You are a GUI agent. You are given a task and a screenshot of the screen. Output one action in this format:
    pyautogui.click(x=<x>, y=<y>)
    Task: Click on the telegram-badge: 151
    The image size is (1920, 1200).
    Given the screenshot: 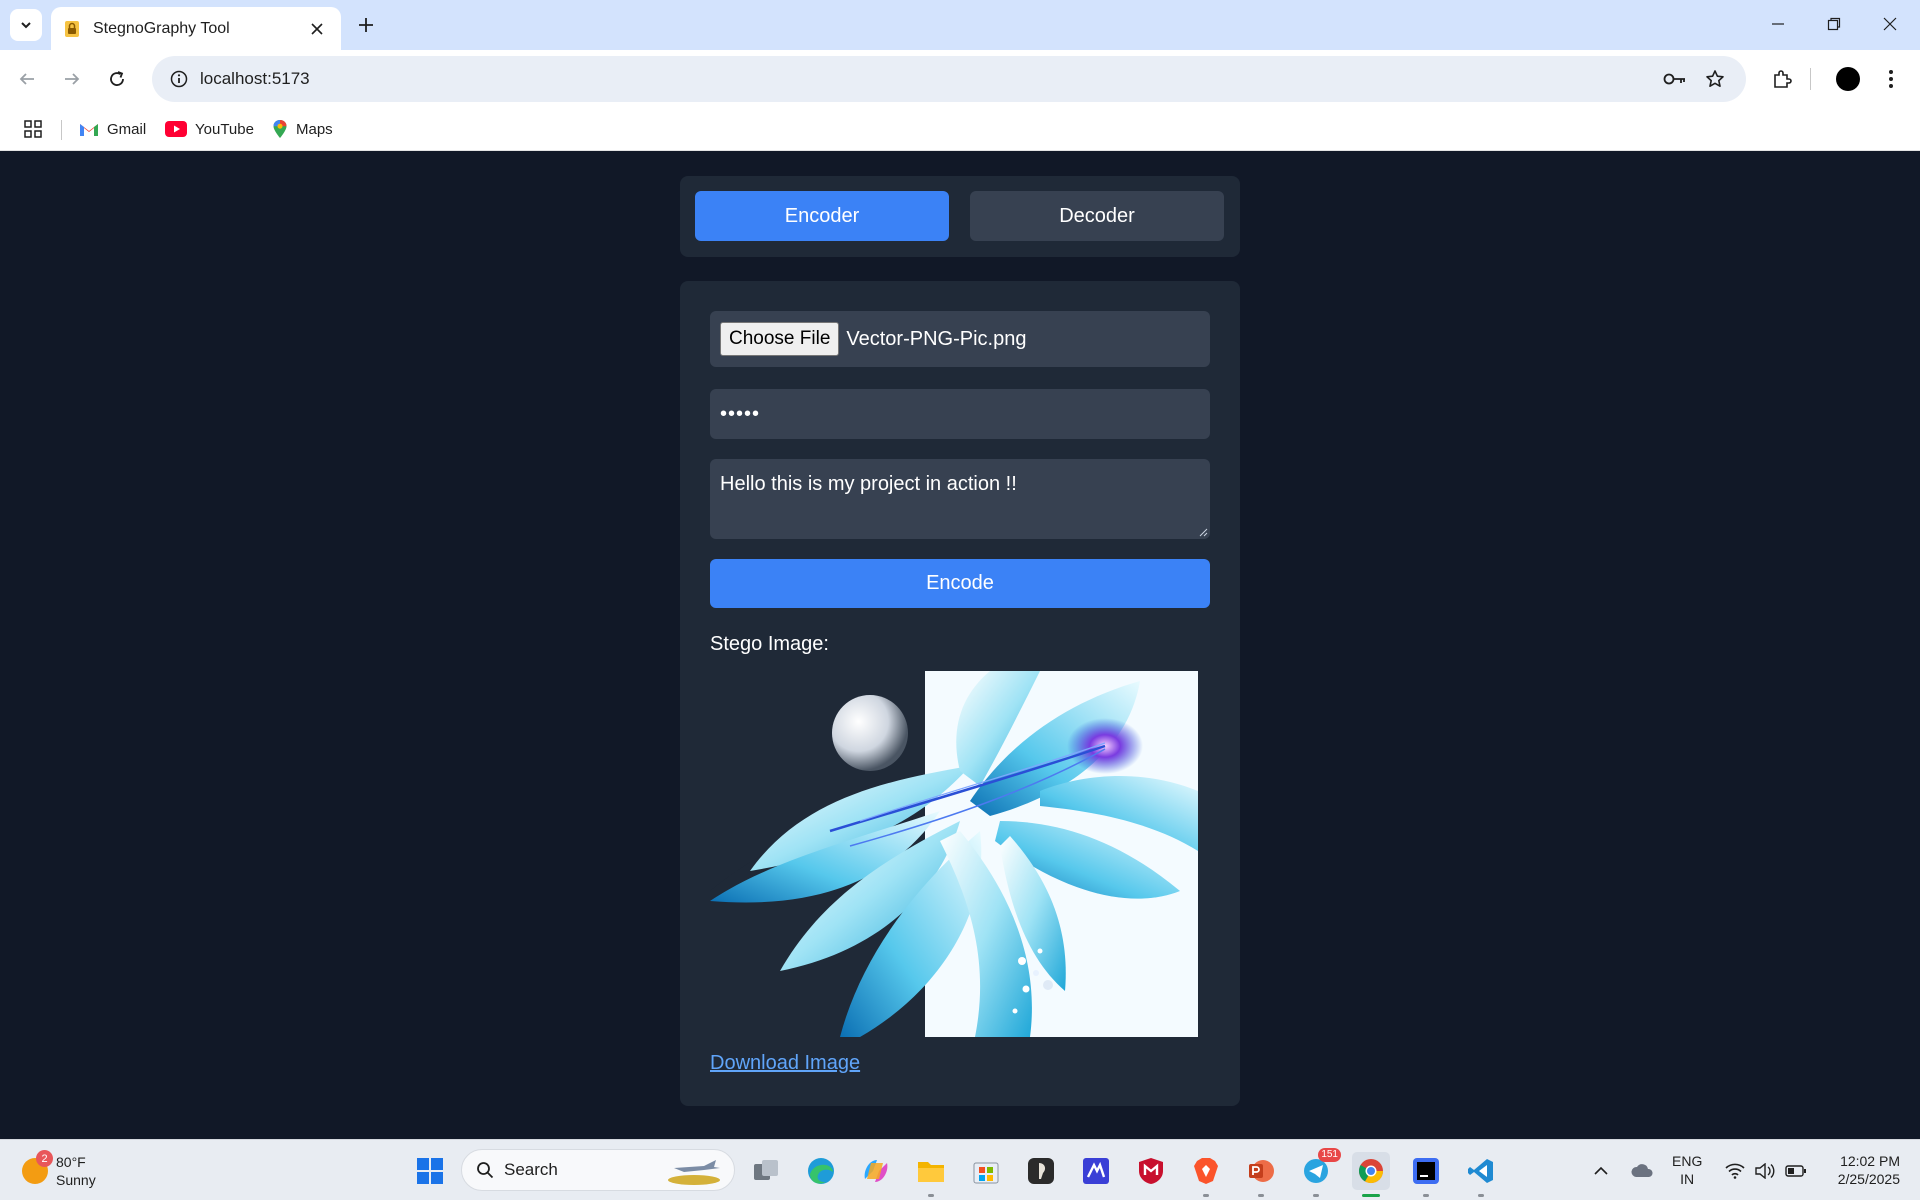 What is the action you would take?
    pyautogui.click(x=1329, y=1155)
    